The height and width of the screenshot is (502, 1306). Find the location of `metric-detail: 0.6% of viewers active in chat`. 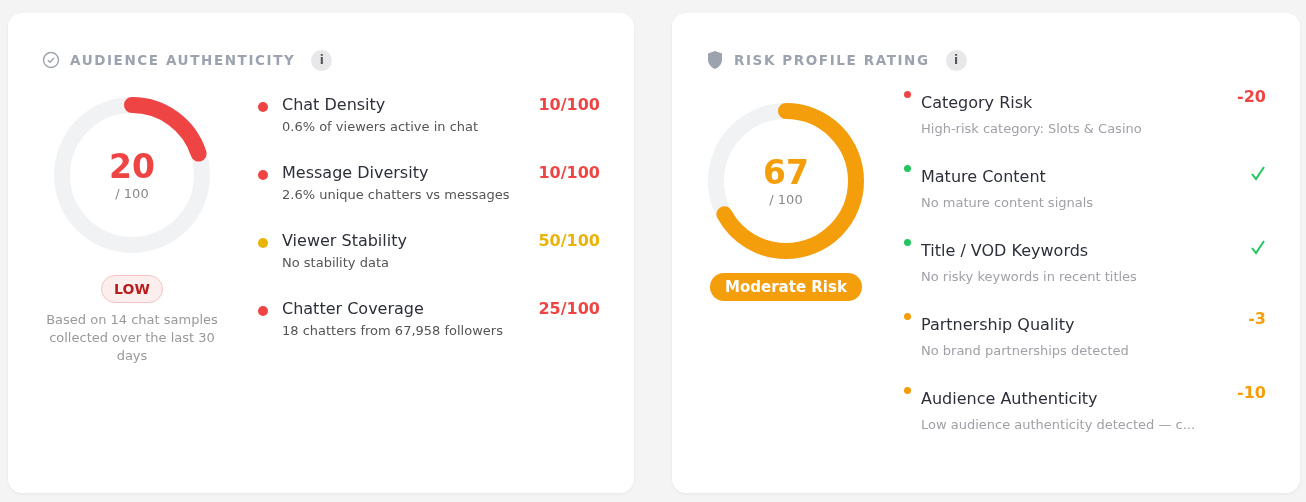

metric-detail: 0.6% of viewers active in chat is located at coordinates (381, 126).